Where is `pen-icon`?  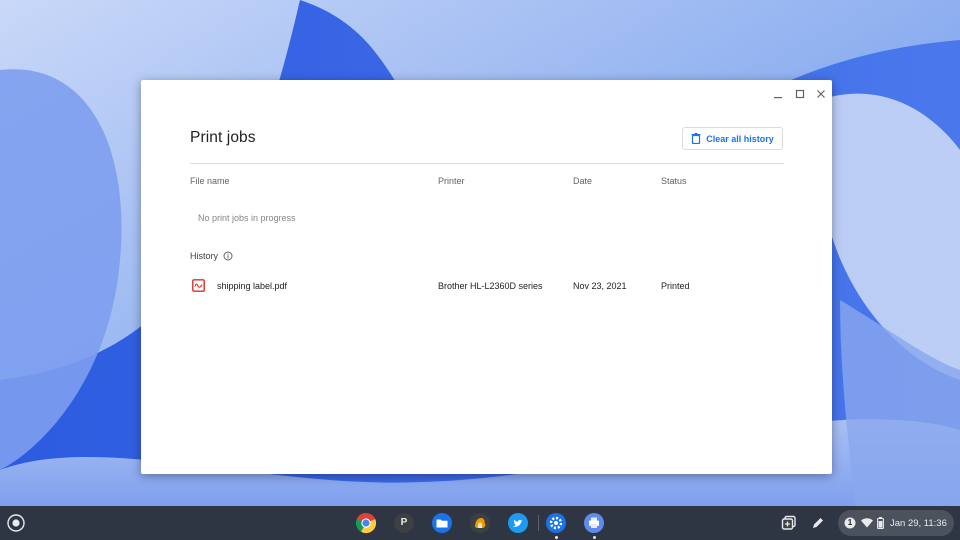
pen-icon is located at coordinates (818, 523).